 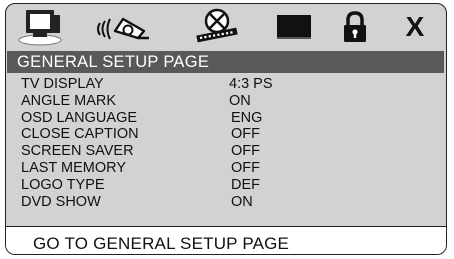 I want to click on setting-label: SCREEN SAVER, so click(x=77, y=151).